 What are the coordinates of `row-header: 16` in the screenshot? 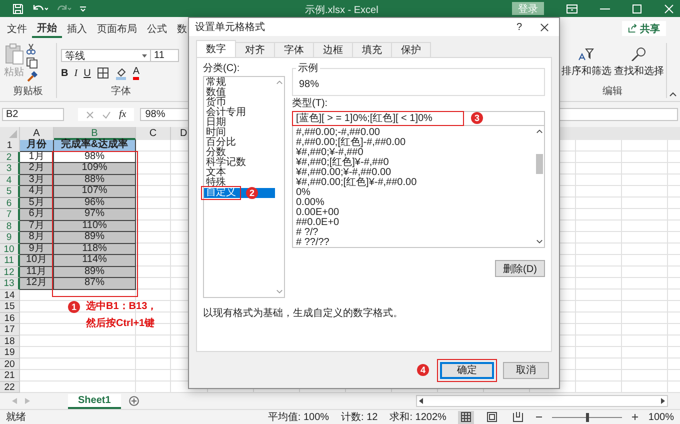 It's located at (10, 318).